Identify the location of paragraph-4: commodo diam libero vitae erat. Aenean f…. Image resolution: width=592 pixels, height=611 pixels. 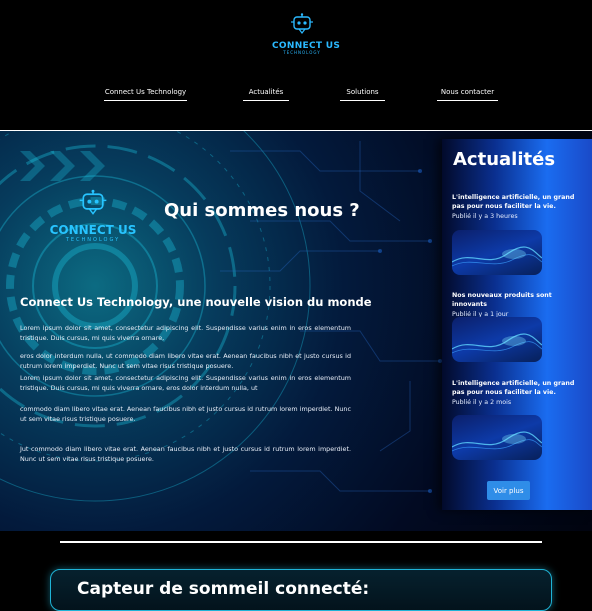
(185, 414).